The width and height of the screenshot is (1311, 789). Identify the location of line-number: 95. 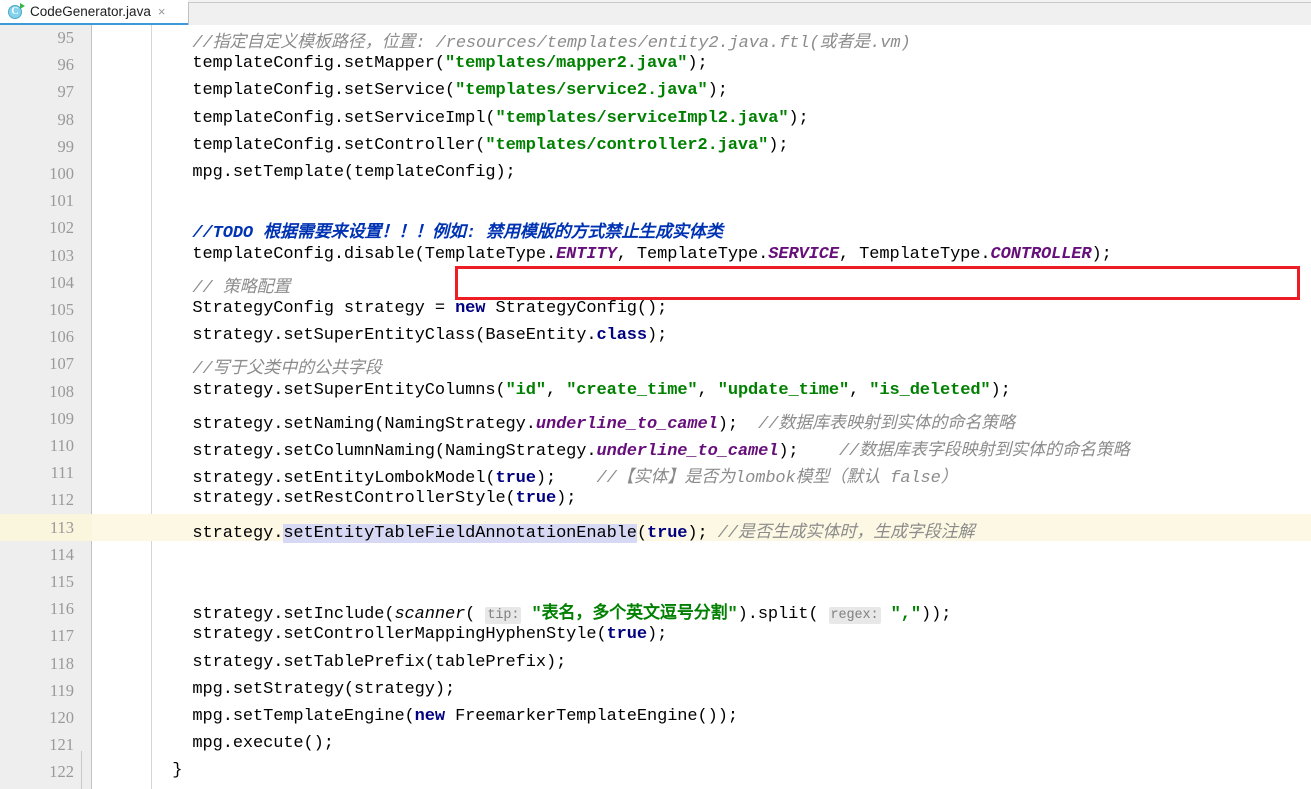
(37, 38).